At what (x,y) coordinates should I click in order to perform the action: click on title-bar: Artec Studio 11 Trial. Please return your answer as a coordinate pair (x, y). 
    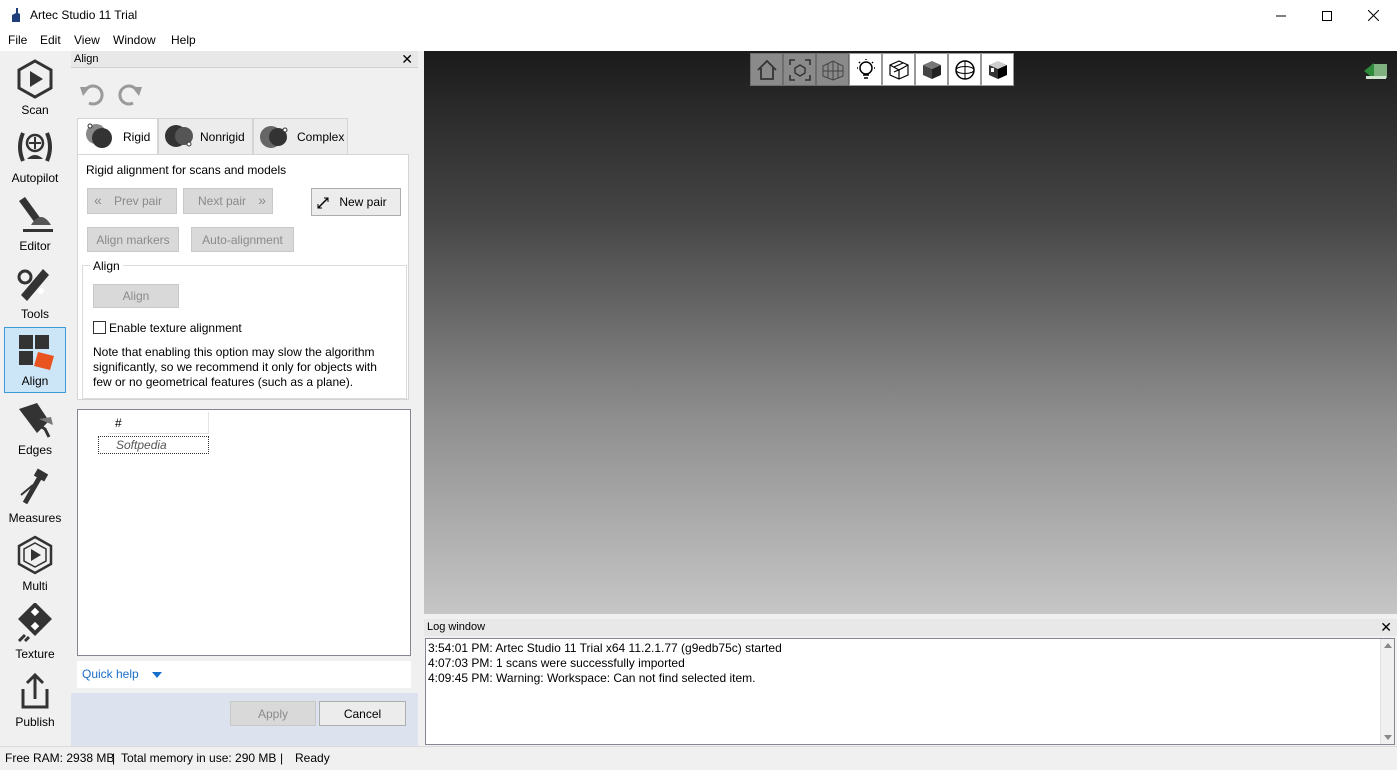
    Looking at the image, I should click on (698, 15).